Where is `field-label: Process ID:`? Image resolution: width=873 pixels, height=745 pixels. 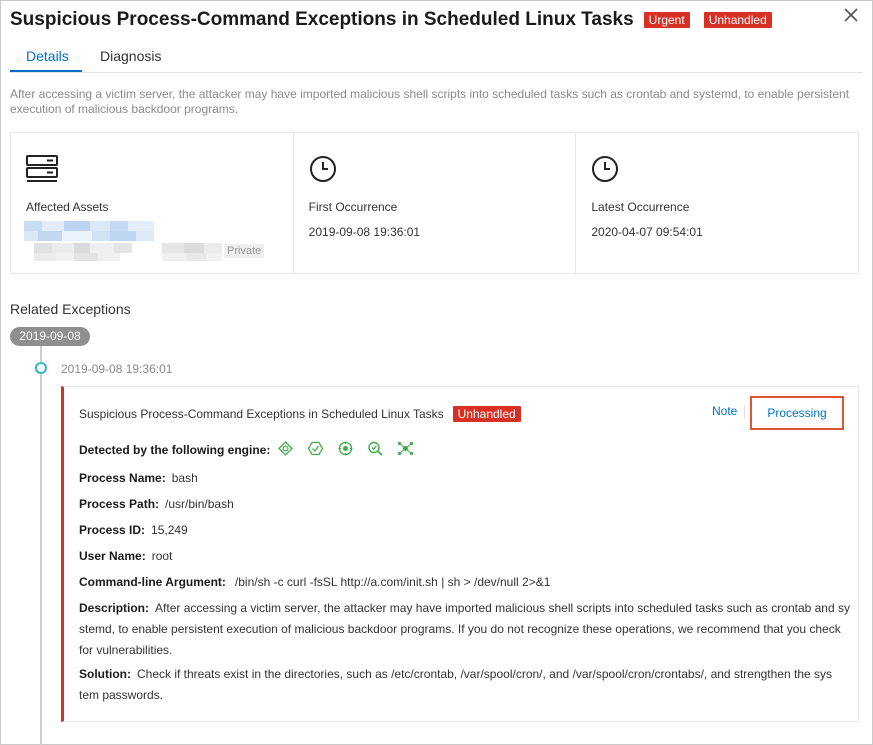 field-label: Process ID: is located at coordinates (112, 530).